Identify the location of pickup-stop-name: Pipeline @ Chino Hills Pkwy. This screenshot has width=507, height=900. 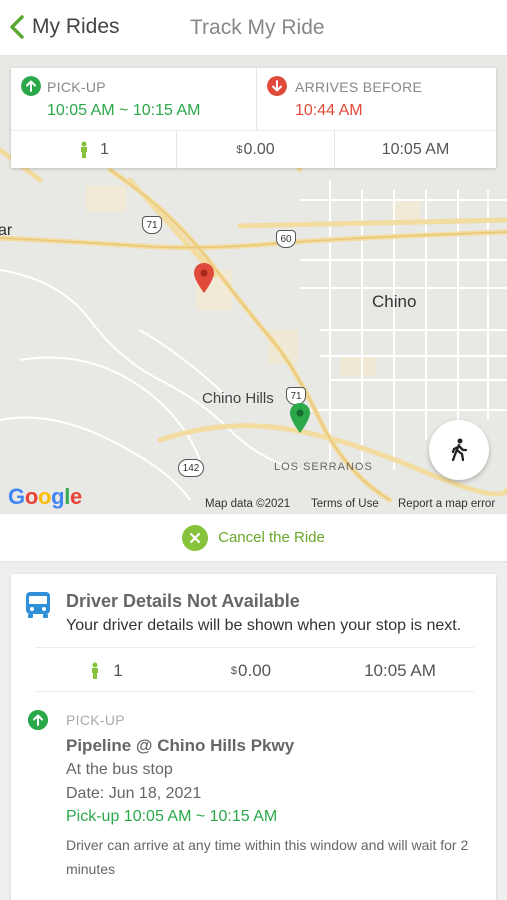
(180, 745).